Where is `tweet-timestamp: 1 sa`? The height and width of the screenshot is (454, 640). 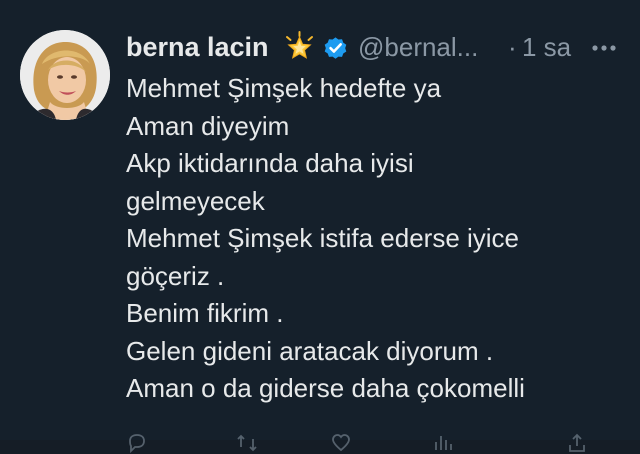 tweet-timestamp: 1 sa is located at coordinates (546, 47).